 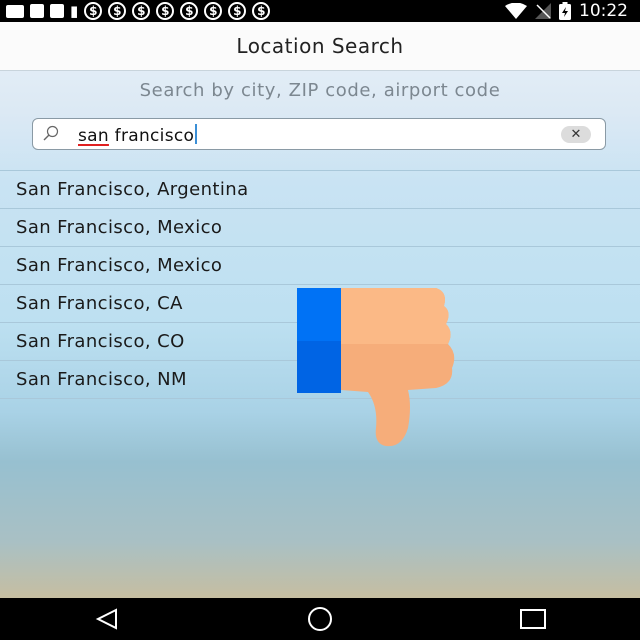 I want to click on list-item: San Francisco, Argentina, so click(x=320, y=189).